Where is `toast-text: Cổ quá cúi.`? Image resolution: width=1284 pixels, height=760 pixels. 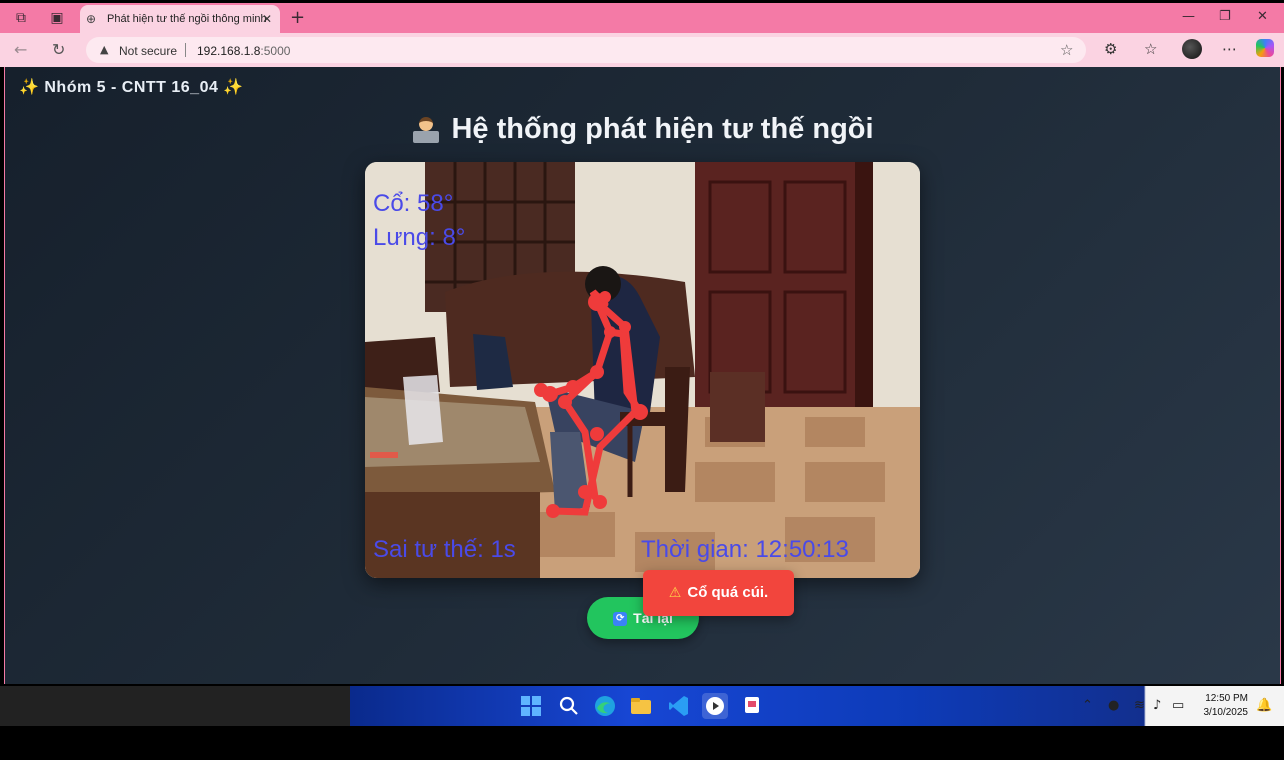
toast-text: Cổ quá cúi. is located at coordinates (728, 592).